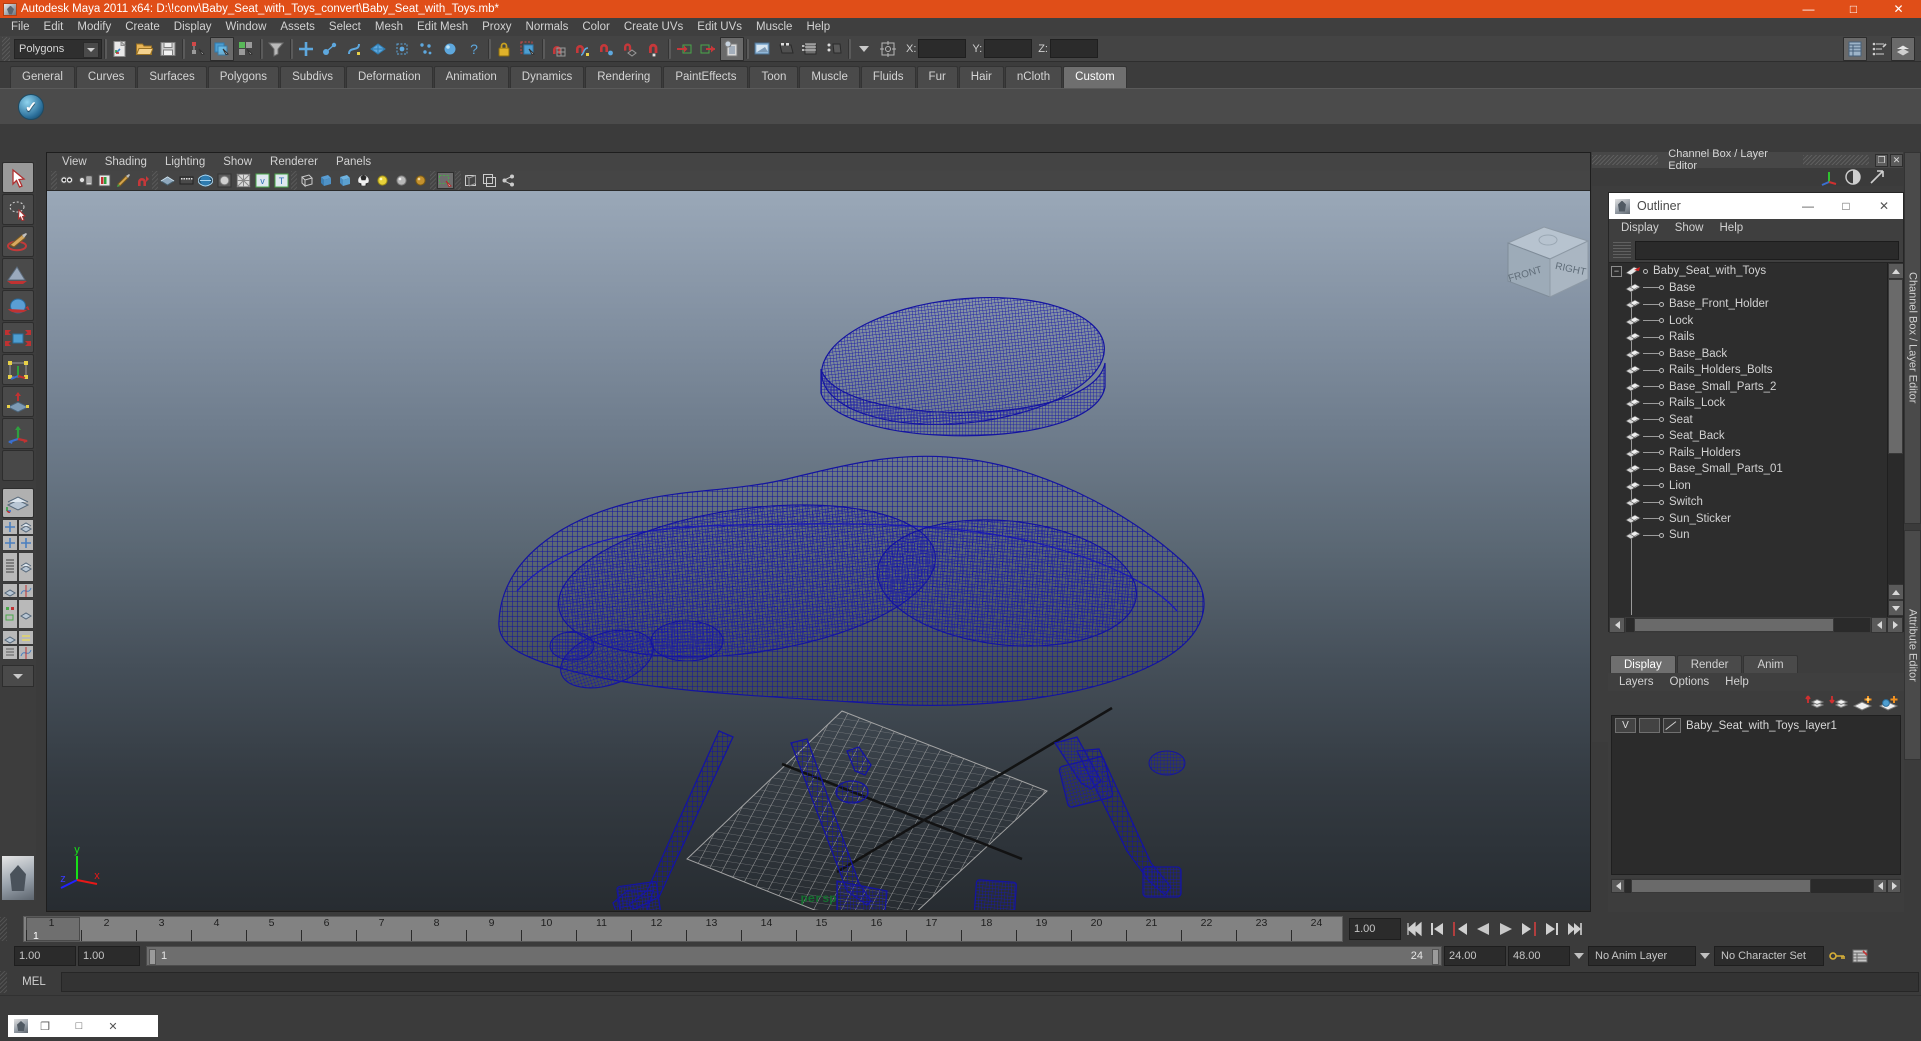 The height and width of the screenshot is (1041, 1921). Describe the element at coordinates (45, 1026) in the screenshot. I see `taskbar-restore-button: ❐` at that location.